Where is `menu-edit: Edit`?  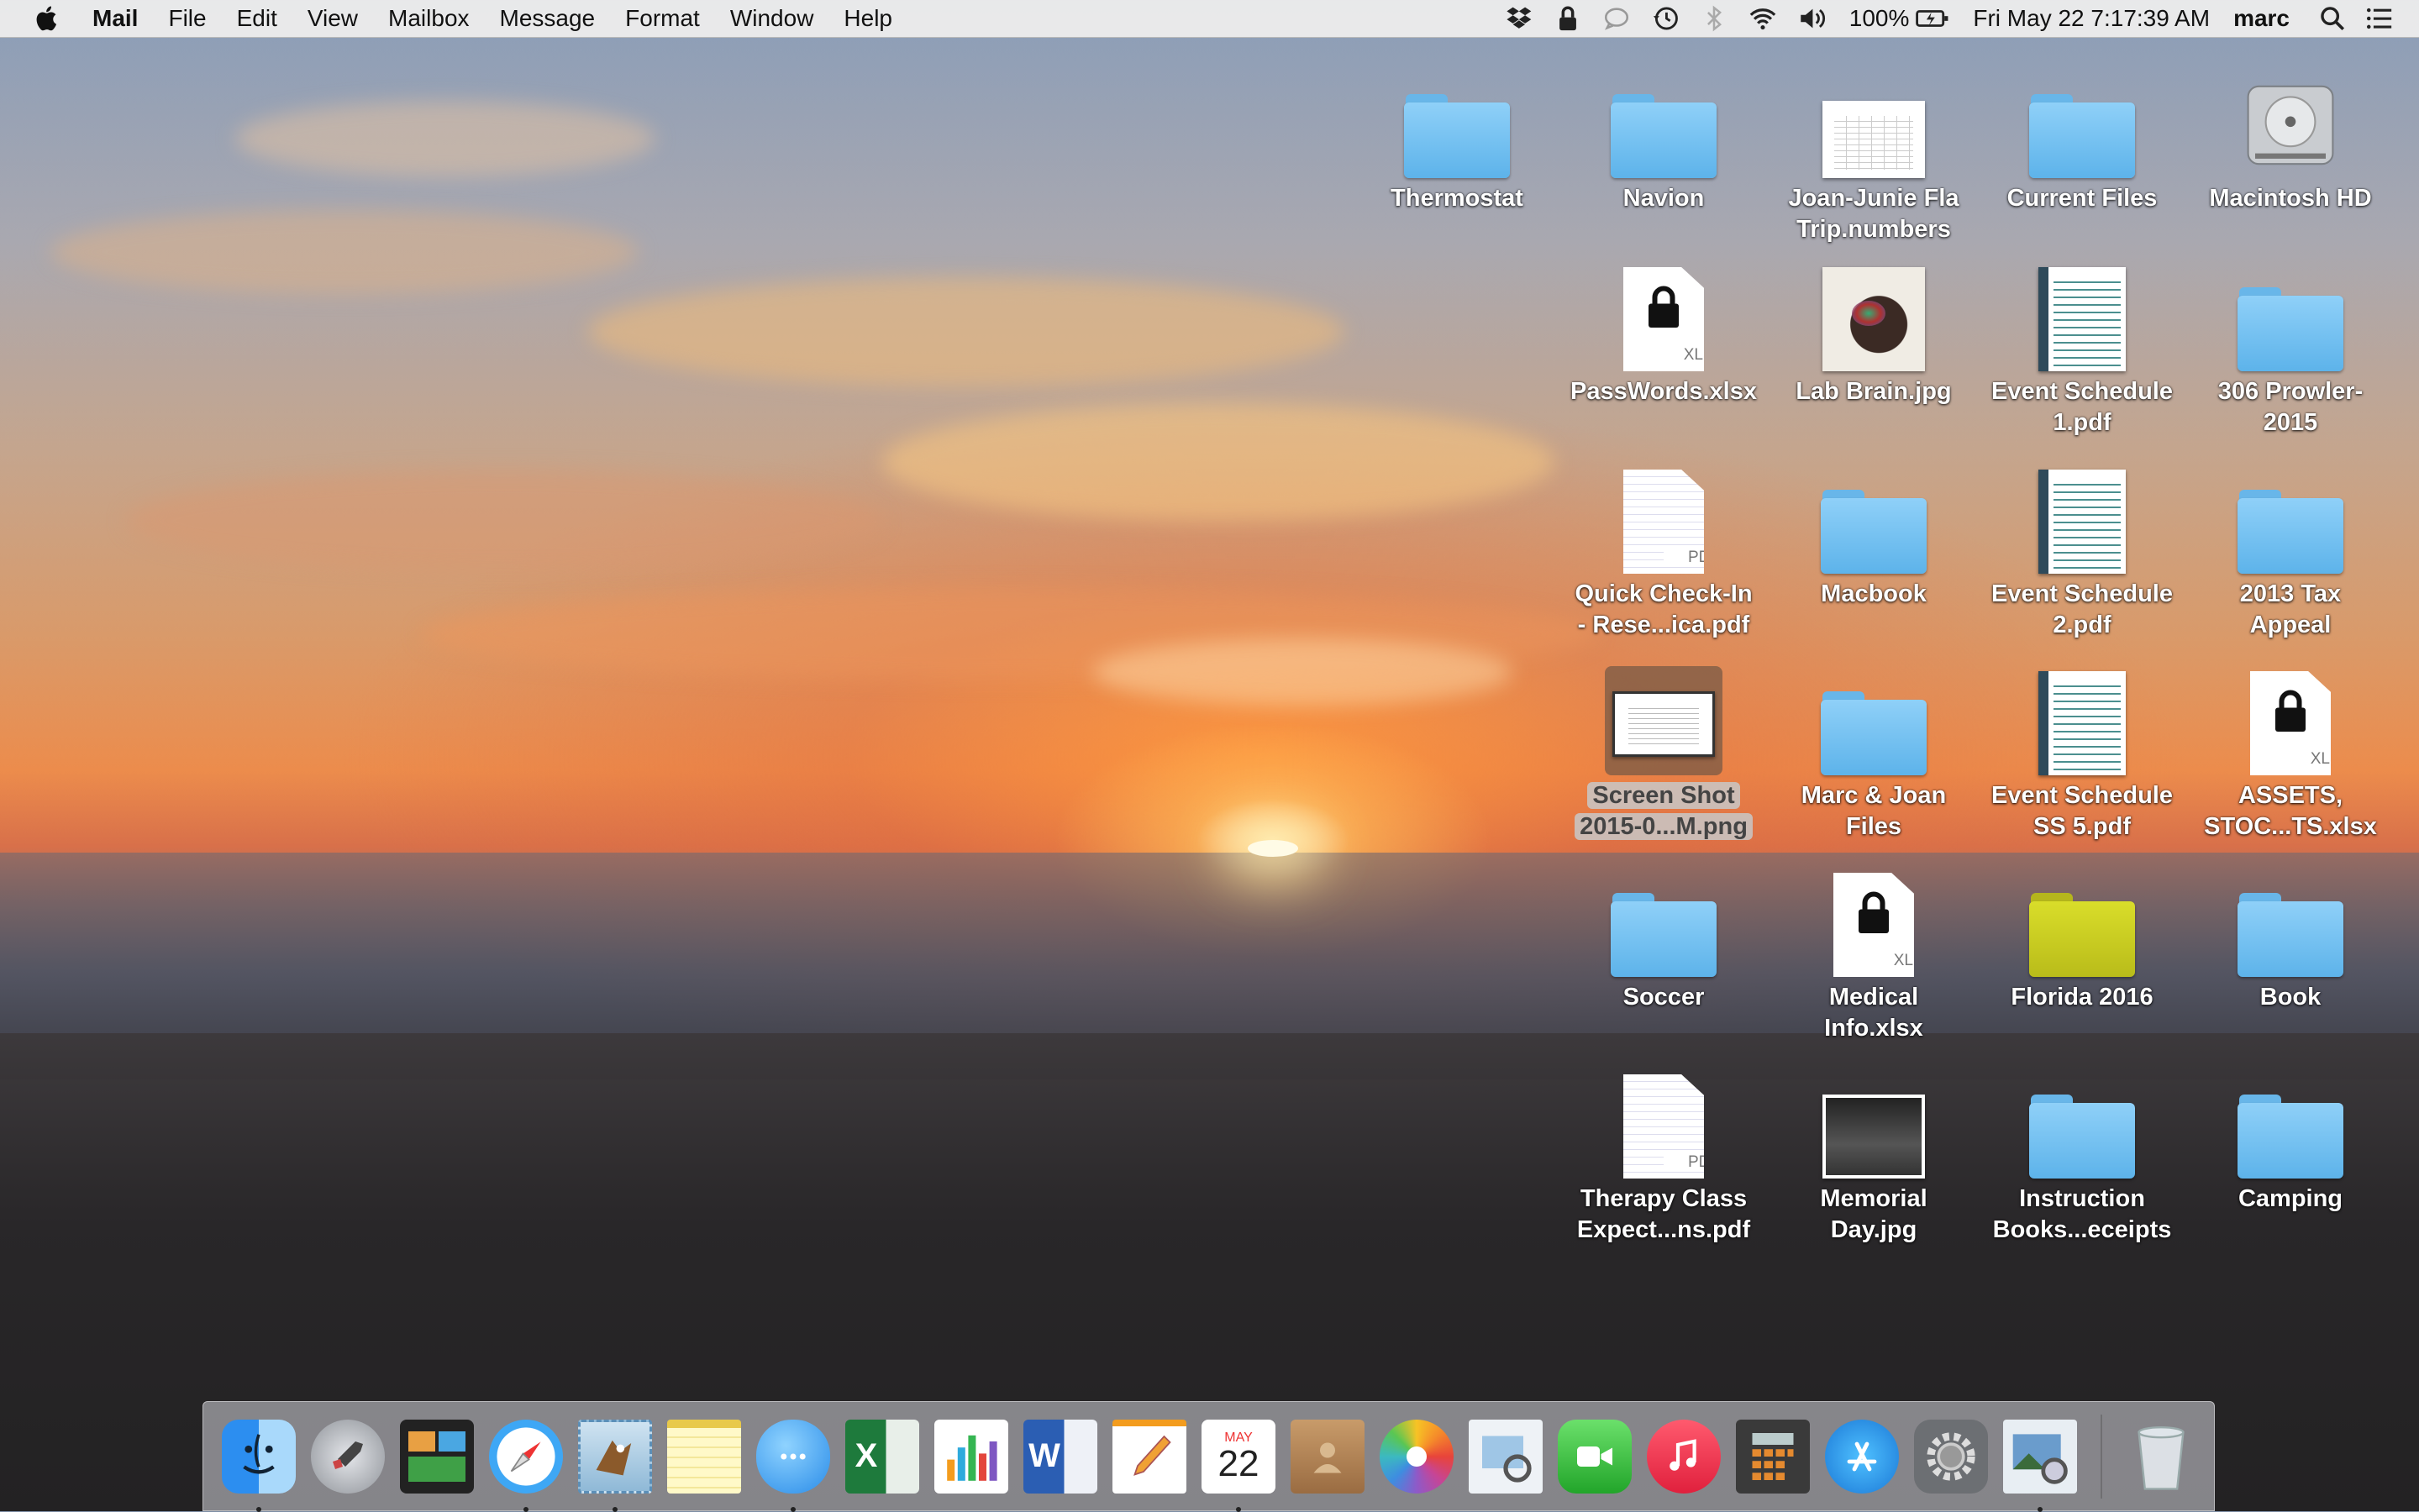 menu-edit: Edit is located at coordinates (257, 18).